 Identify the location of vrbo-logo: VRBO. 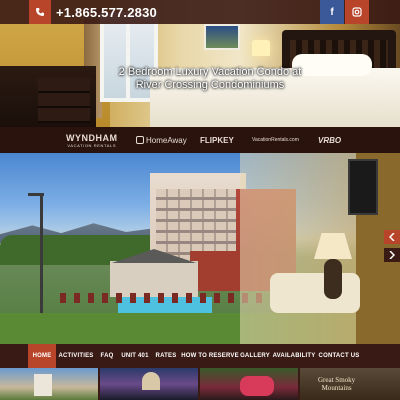
(329, 140).